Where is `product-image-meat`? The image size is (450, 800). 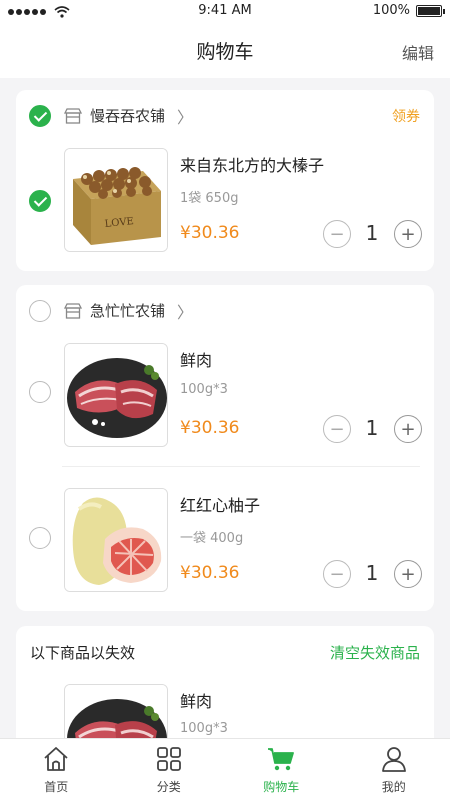
product-image-meat is located at coordinates (116, 395).